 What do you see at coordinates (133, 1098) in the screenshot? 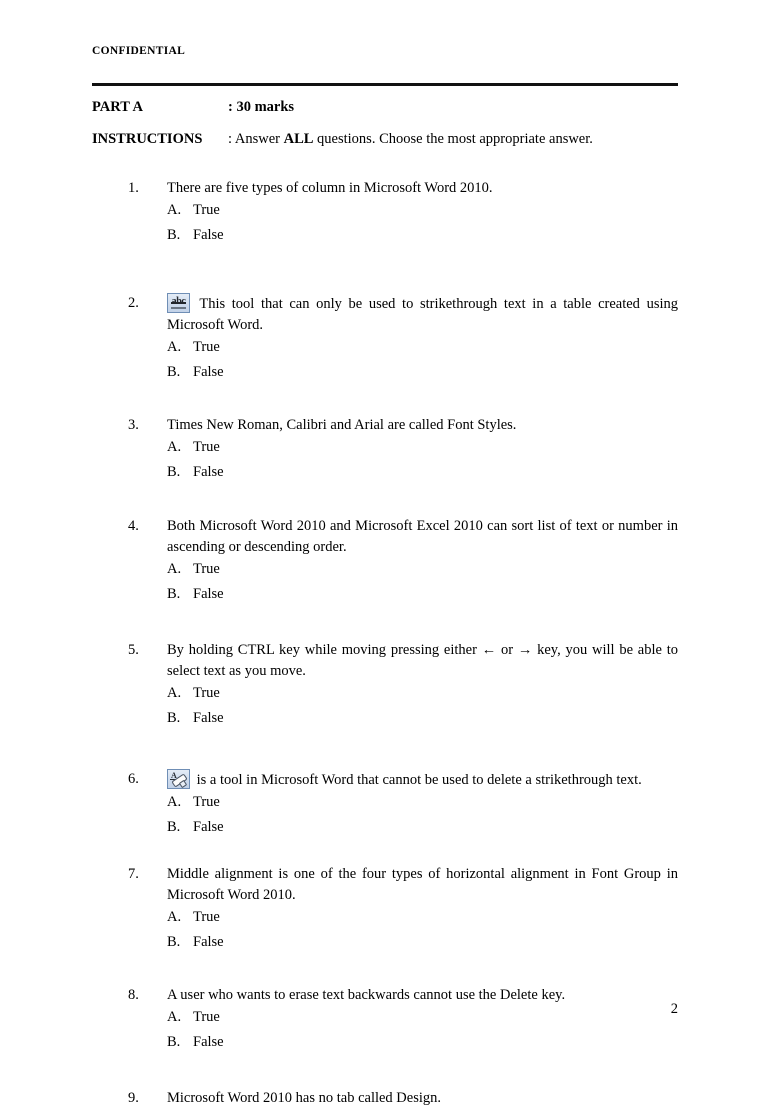
I see `question-number: 9.` at bounding box center [133, 1098].